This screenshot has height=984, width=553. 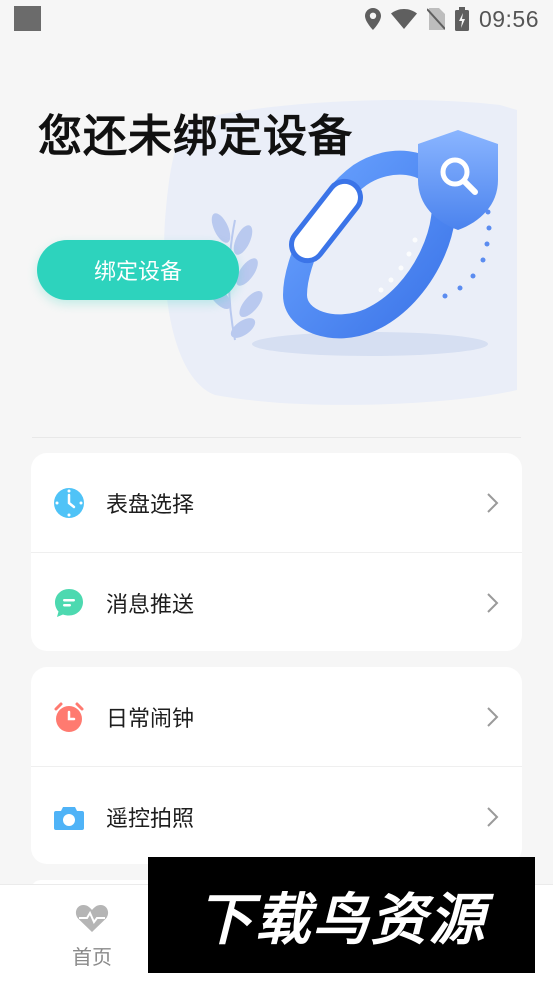 I want to click on notification-icon, so click(x=27, y=18).